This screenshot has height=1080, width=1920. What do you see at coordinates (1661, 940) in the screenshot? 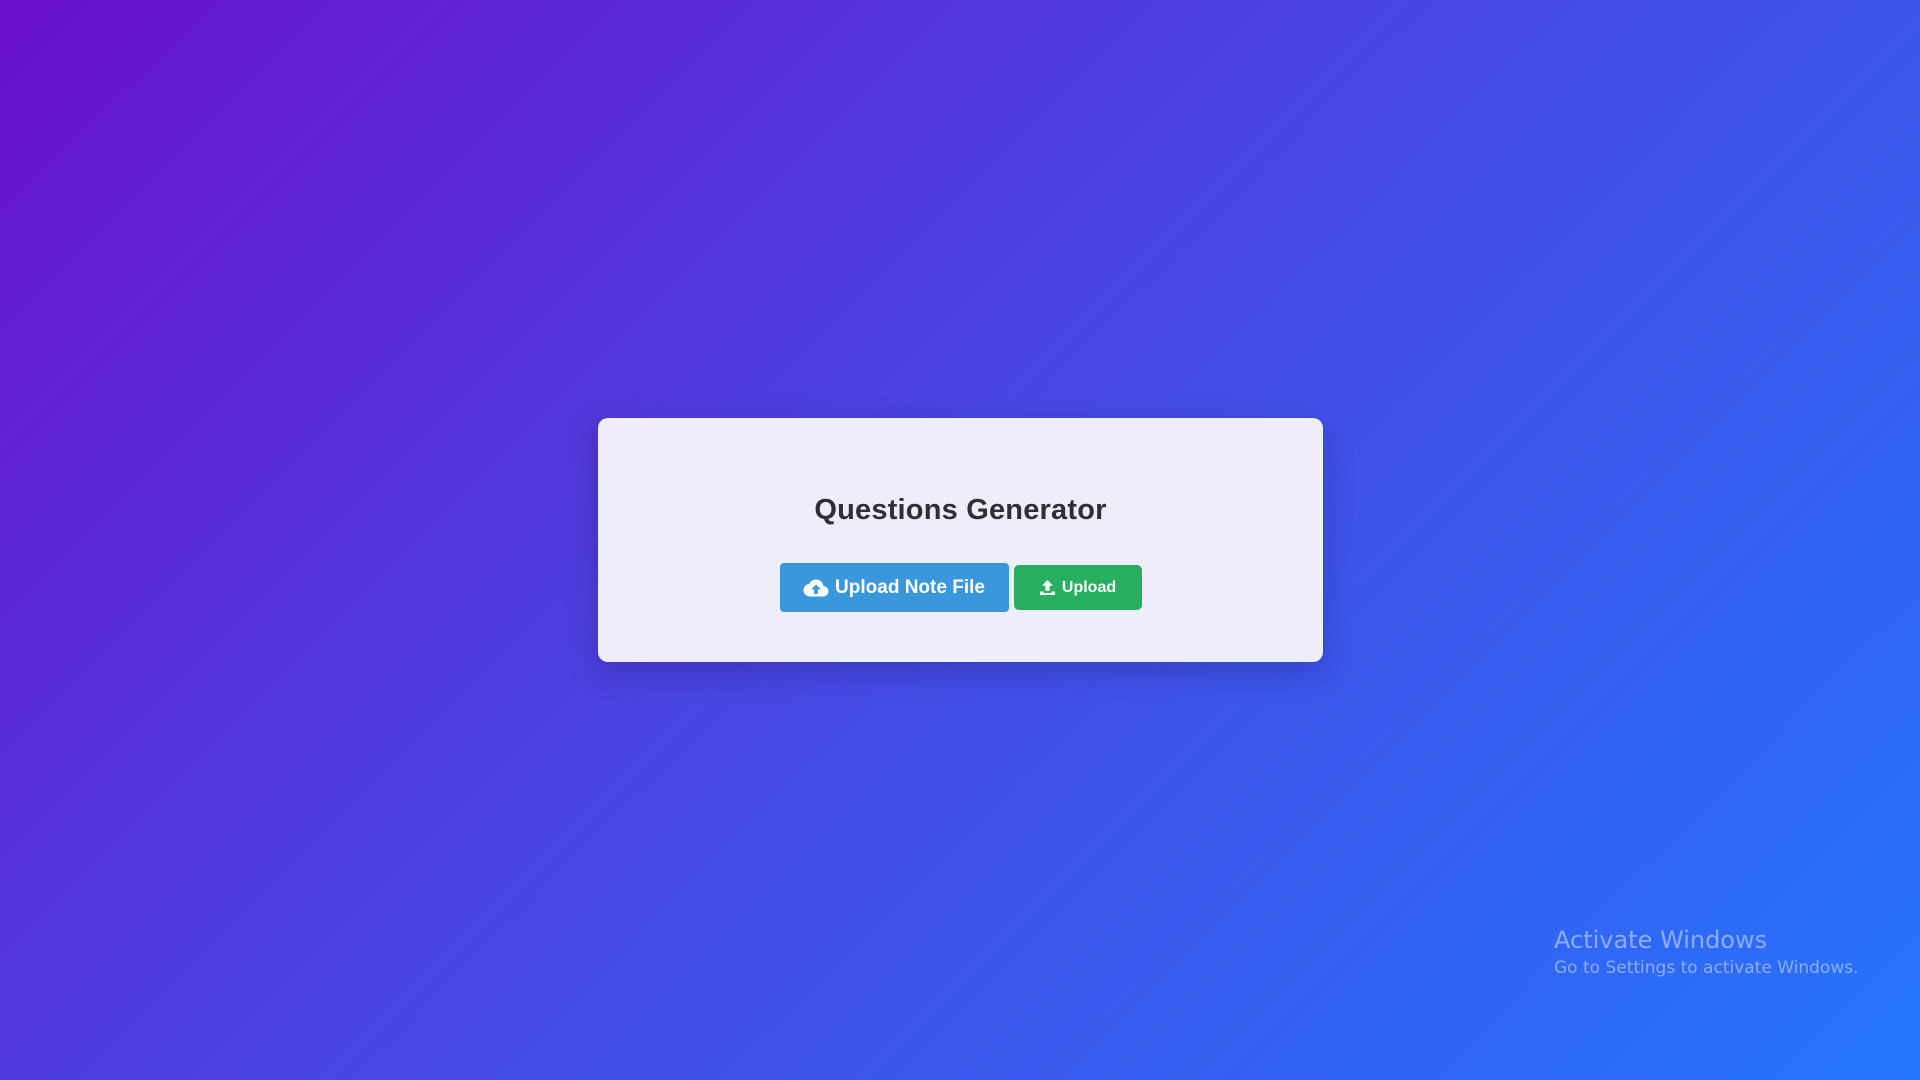
I see `watermark-title: Activate Windows` at bounding box center [1661, 940].